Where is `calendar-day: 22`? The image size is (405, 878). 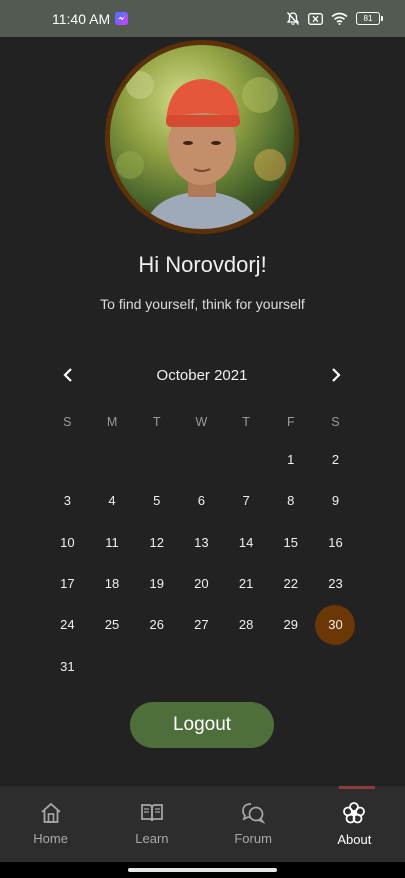
calendar-day: 22 is located at coordinates (290, 583).